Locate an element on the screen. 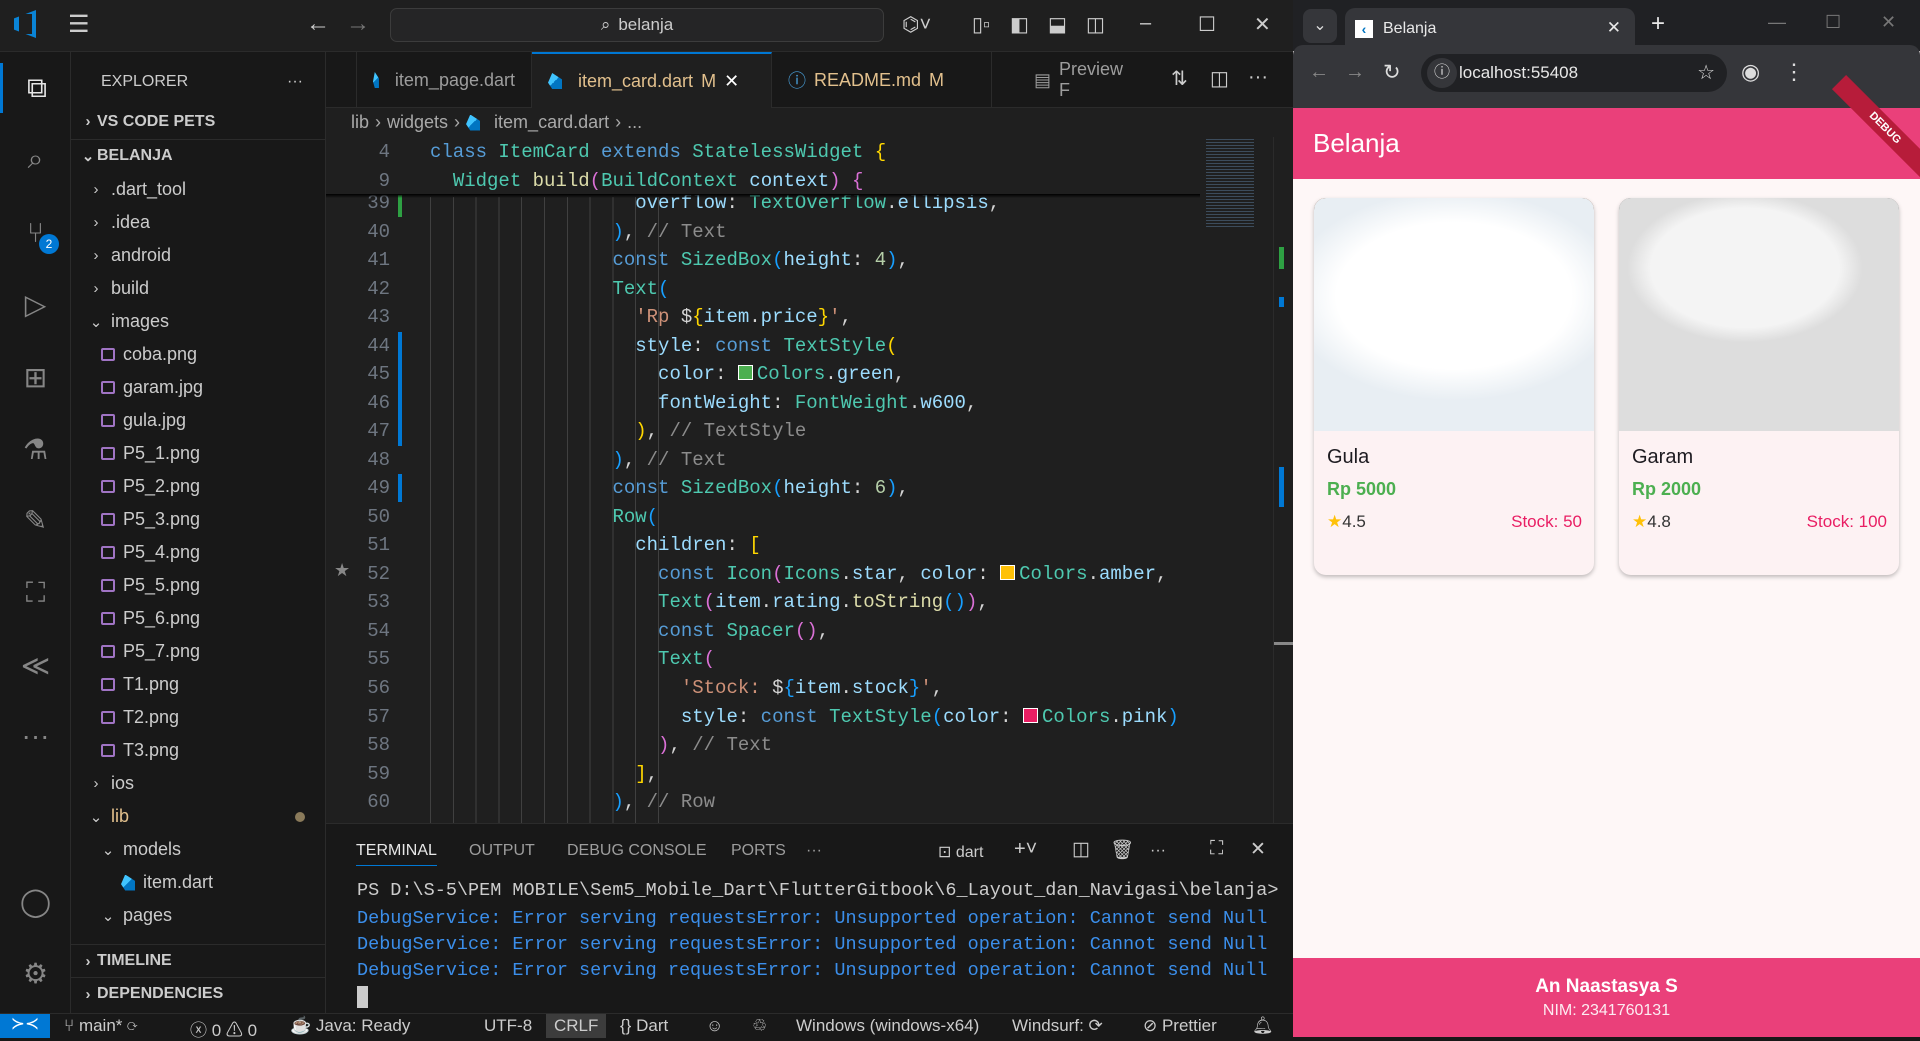  section-dependencies: › DEPENDENCIES is located at coordinates (198, 993).